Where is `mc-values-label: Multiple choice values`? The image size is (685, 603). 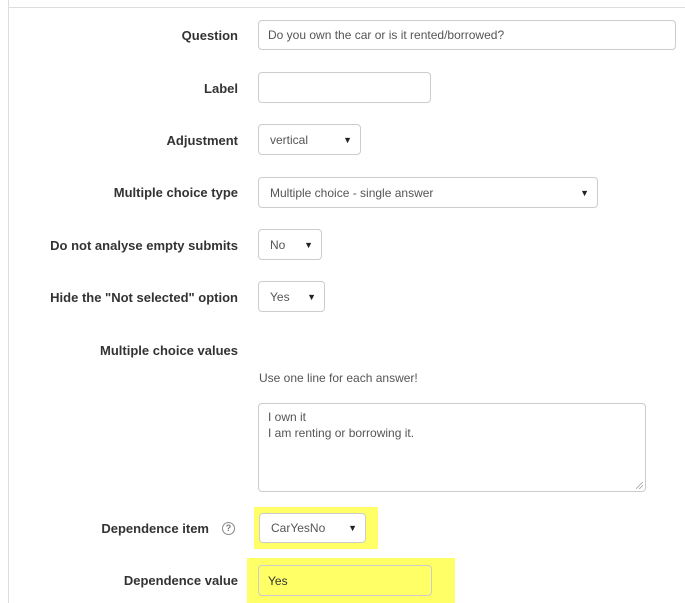 mc-values-label: Multiple choice values is located at coordinates (169, 350).